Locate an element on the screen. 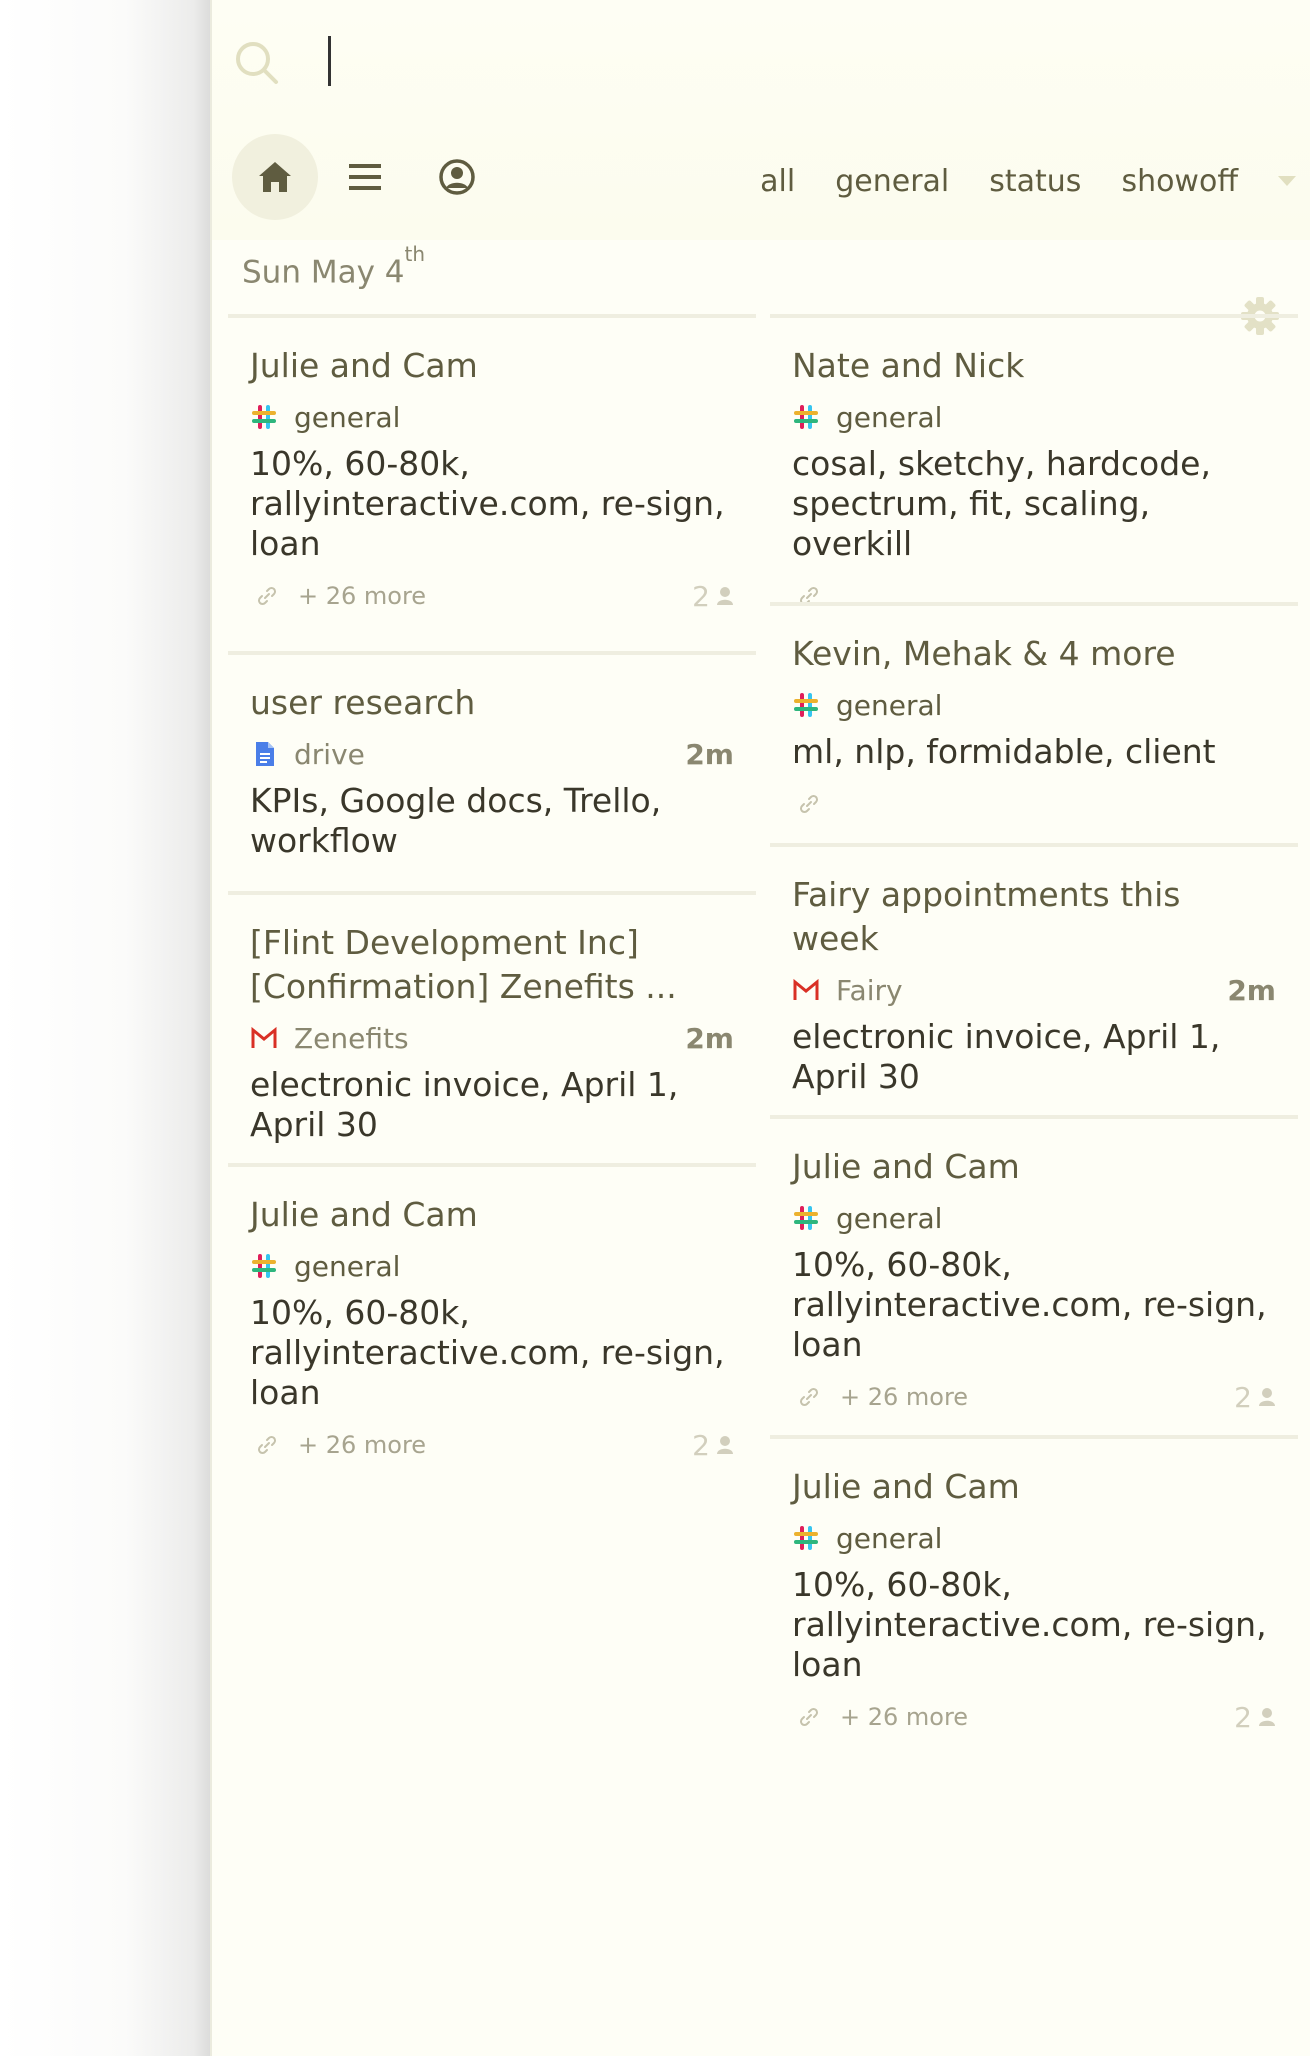 The image size is (1310, 2056). list-icon is located at coordinates (365, 177).